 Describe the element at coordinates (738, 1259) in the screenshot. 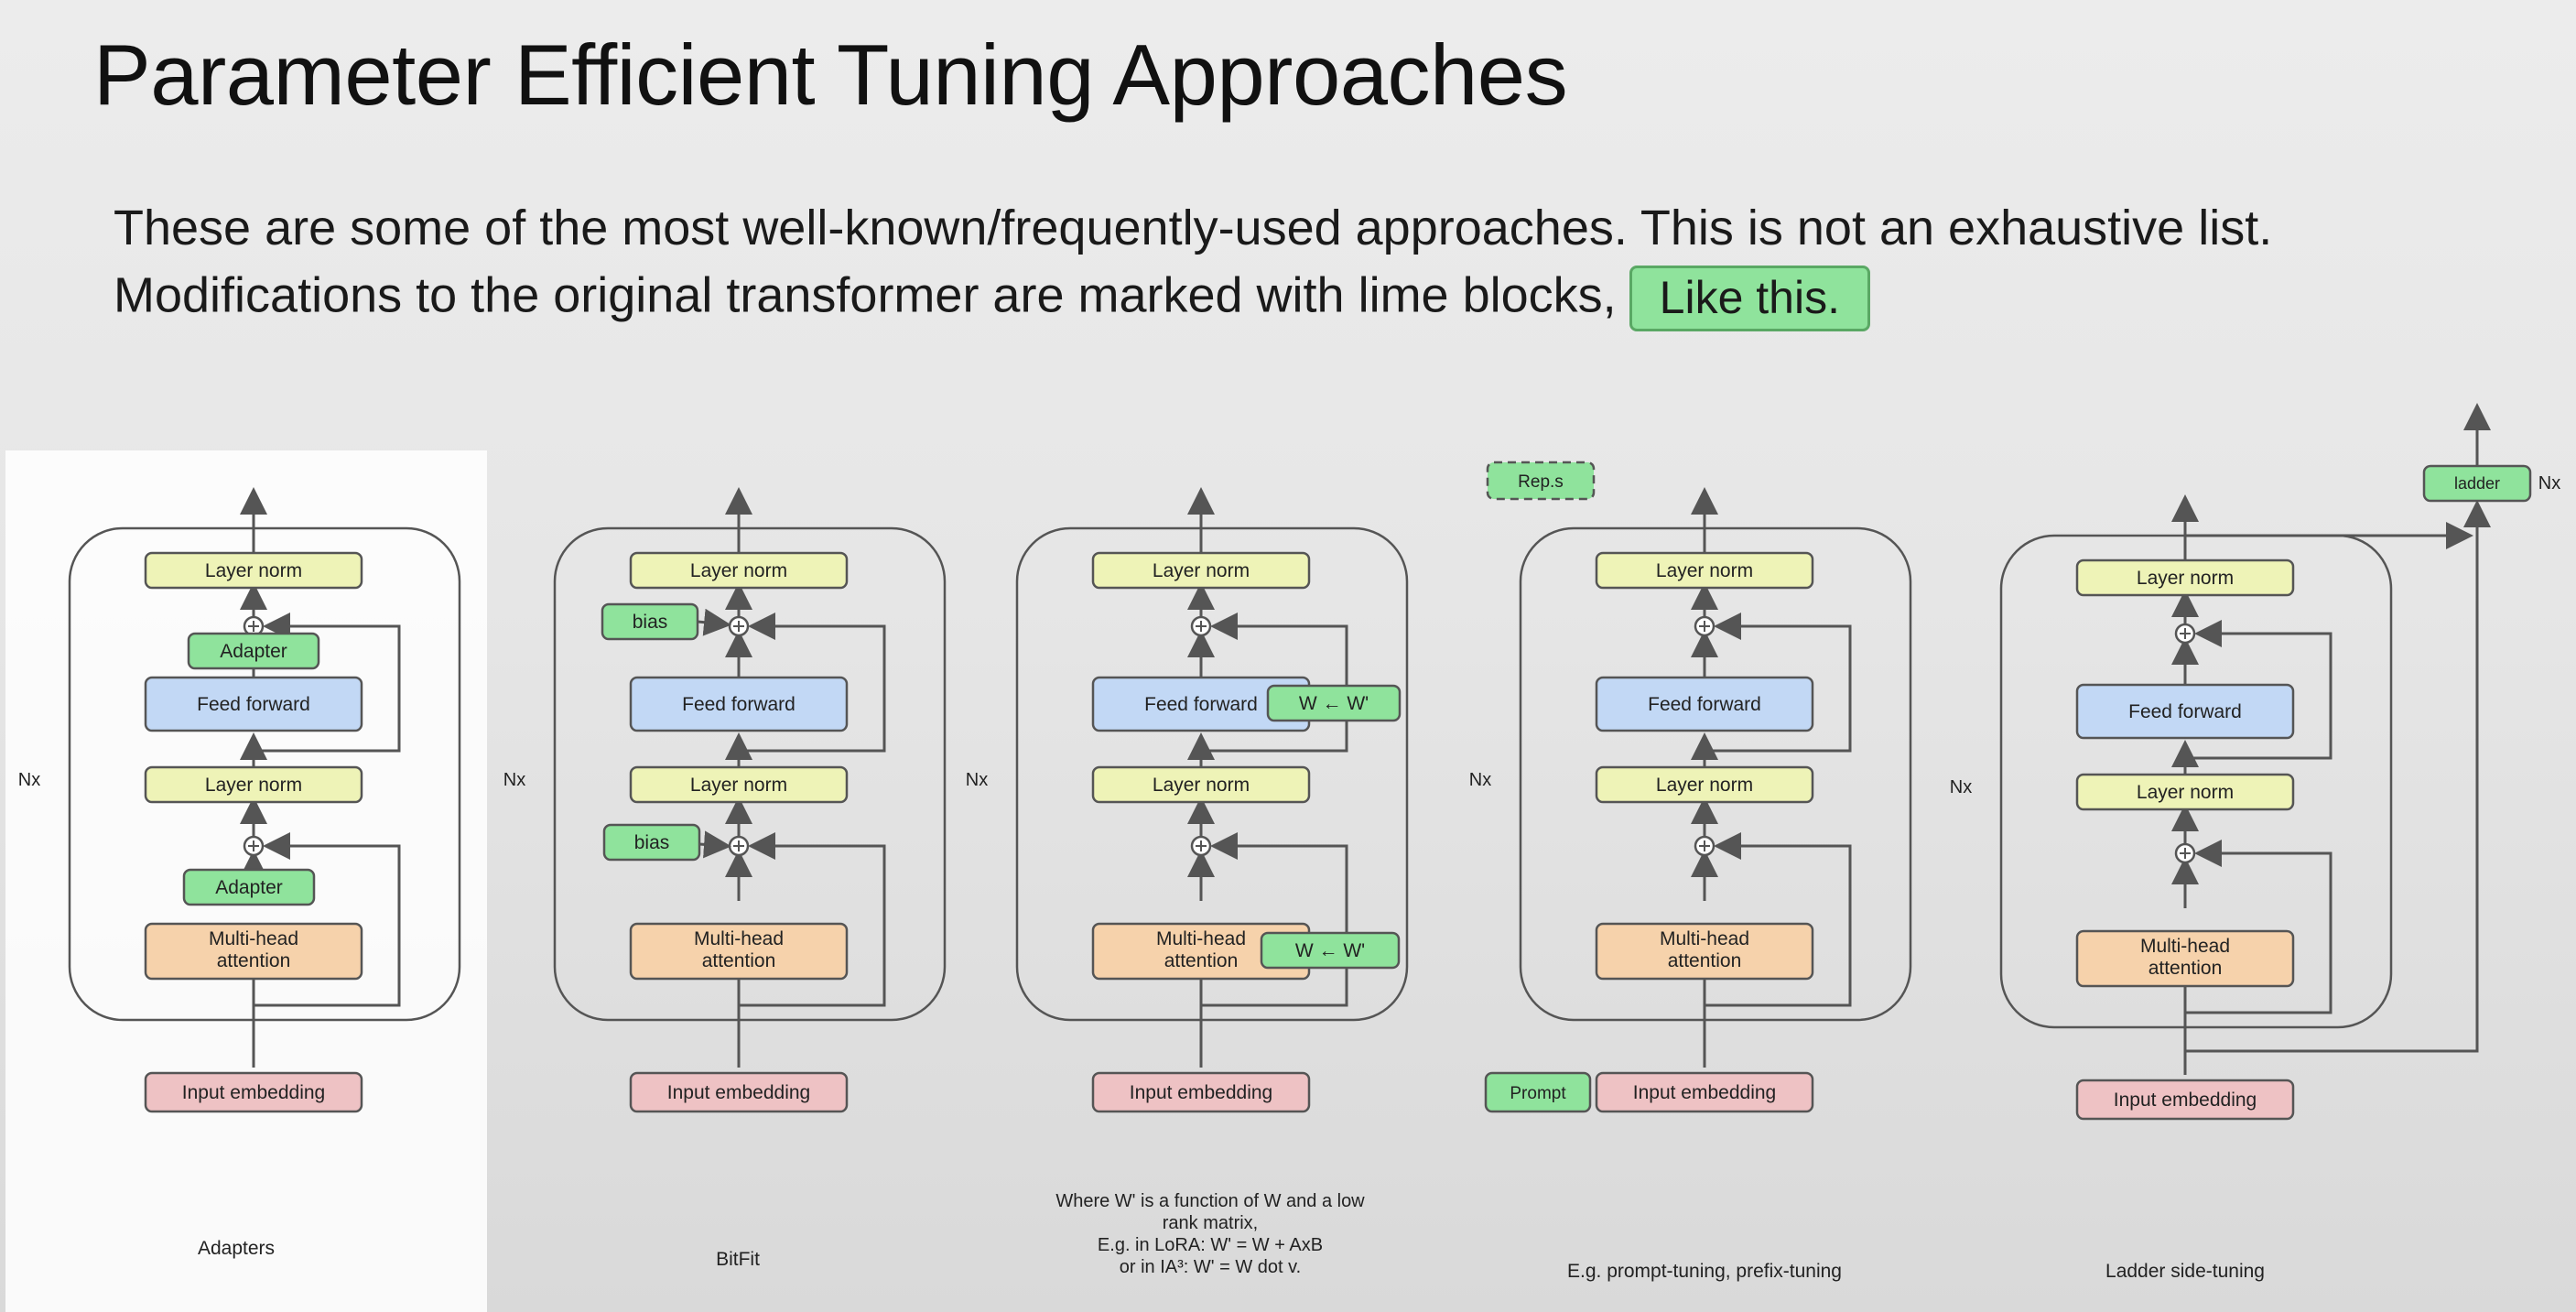

I see `panel-caption: BitFit` at that location.